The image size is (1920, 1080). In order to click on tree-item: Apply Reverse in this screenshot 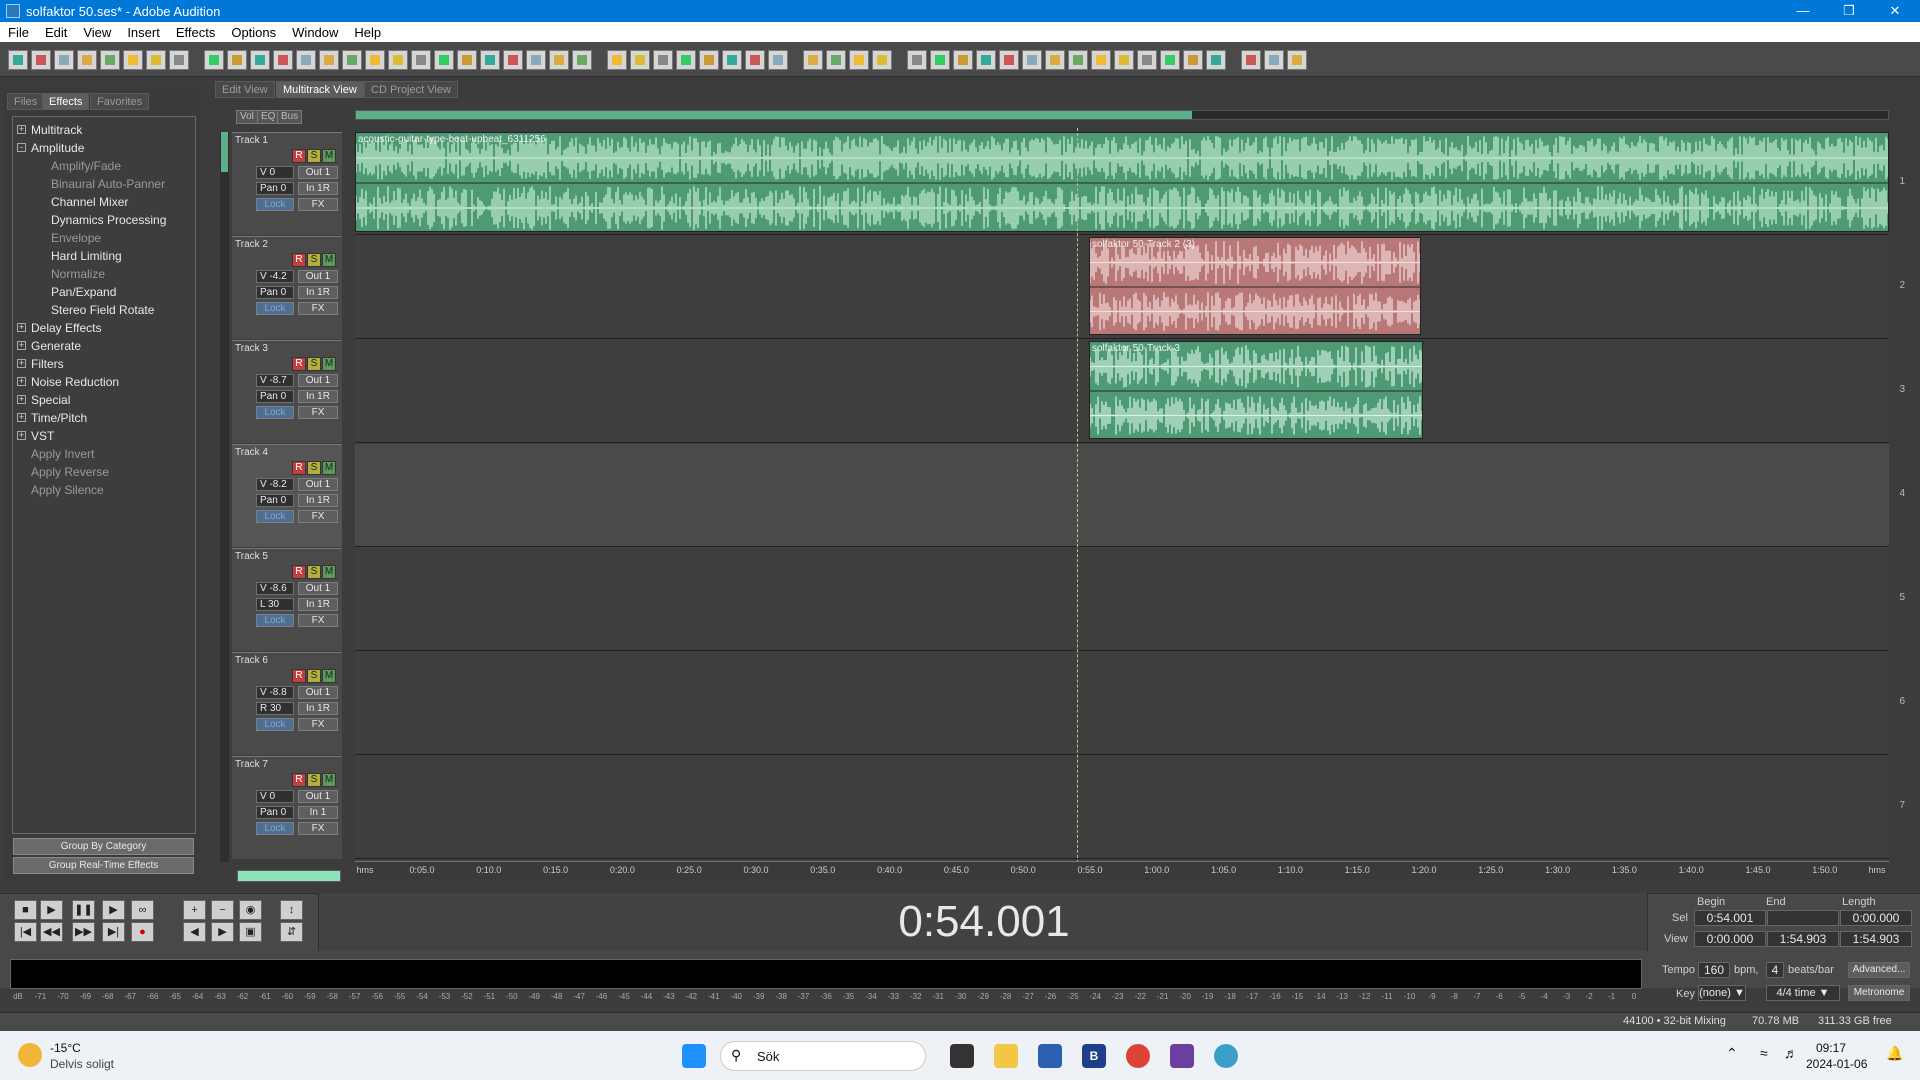, I will do `click(70, 472)`.